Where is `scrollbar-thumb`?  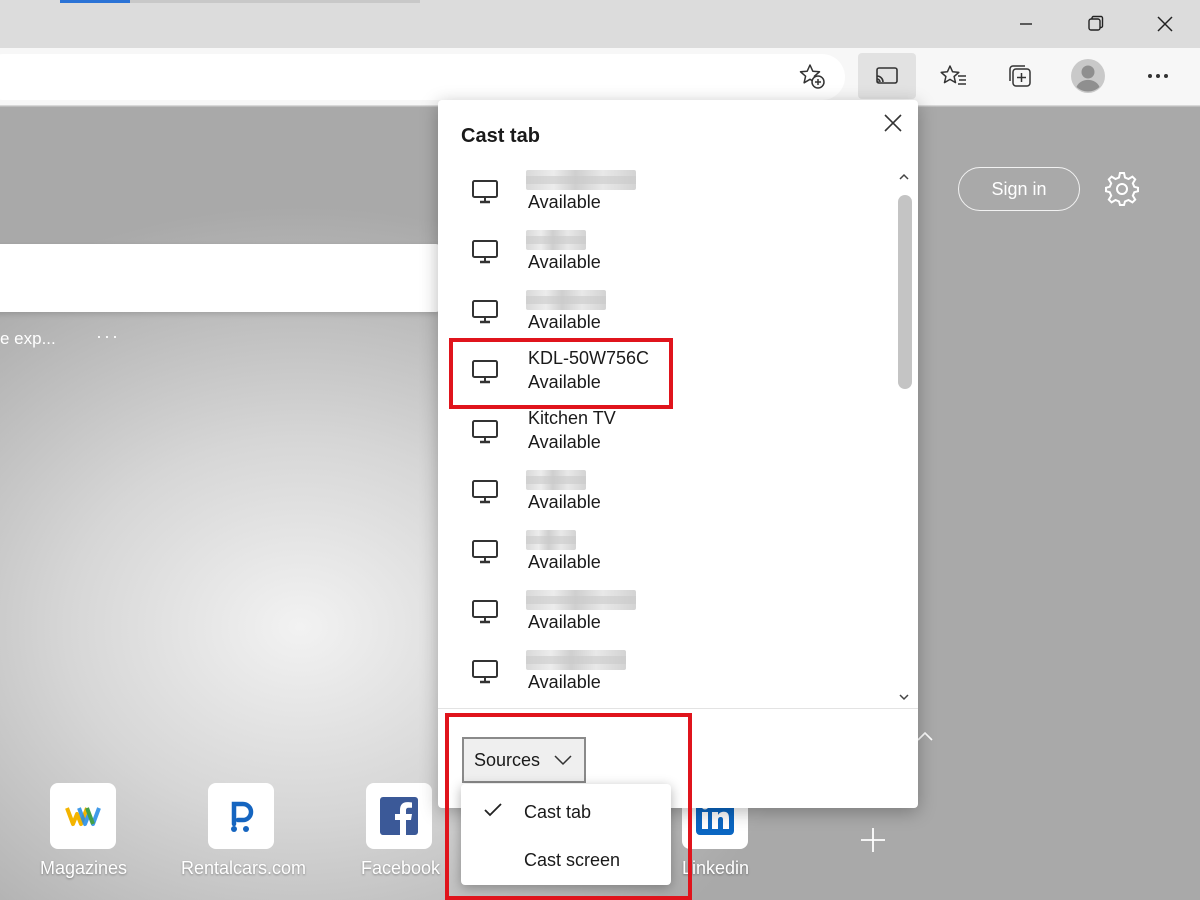 scrollbar-thumb is located at coordinates (905, 292).